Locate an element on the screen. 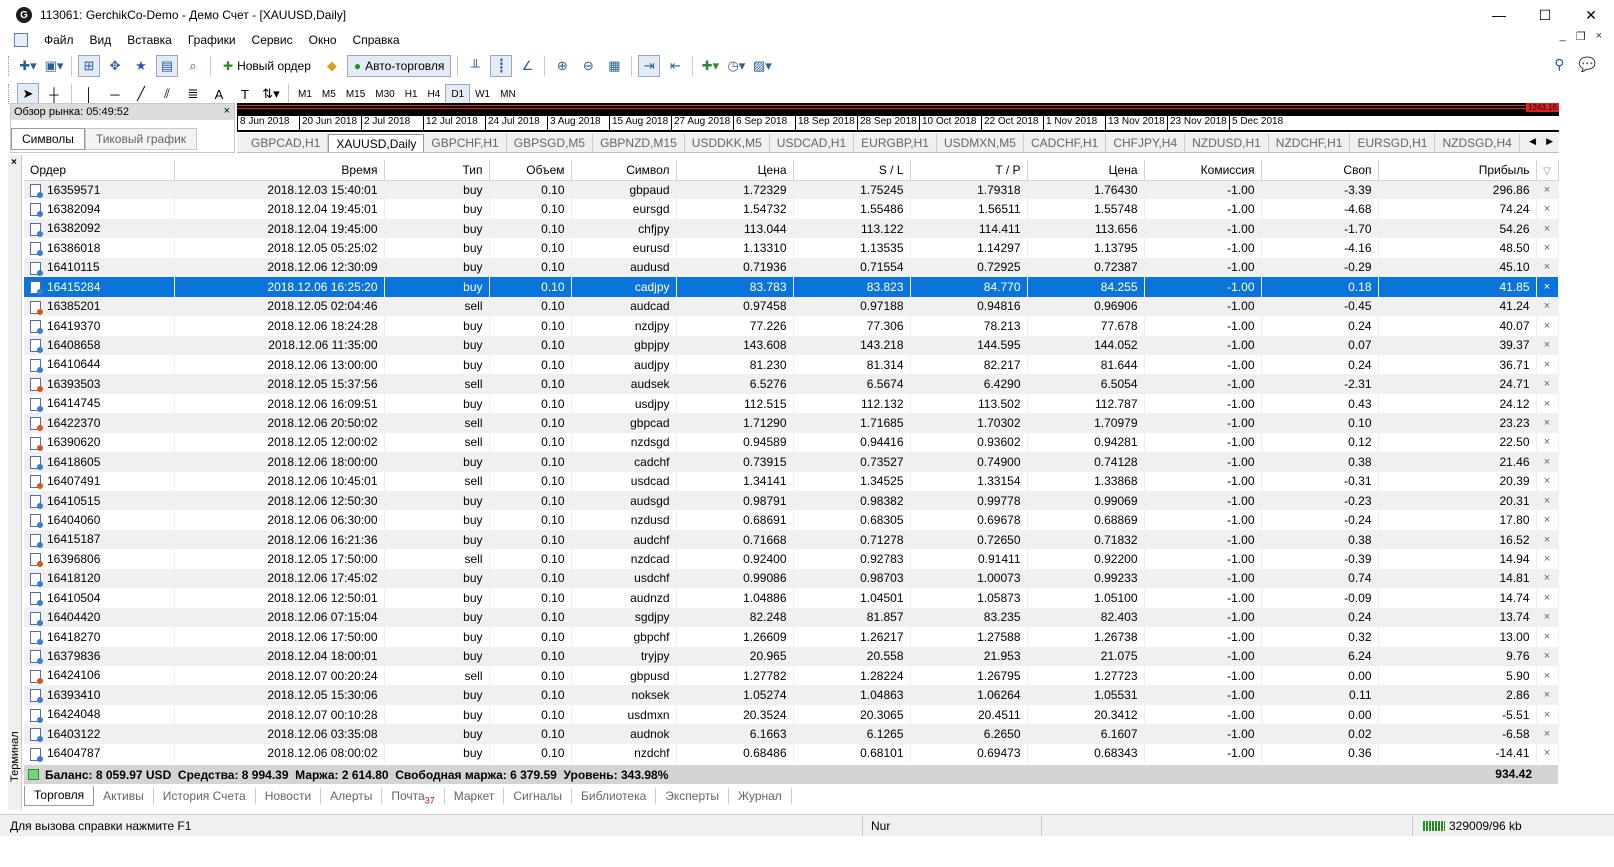 The width and height of the screenshot is (1614, 867). new-chart-icon: ✚▾ is located at coordinates (28, 66).